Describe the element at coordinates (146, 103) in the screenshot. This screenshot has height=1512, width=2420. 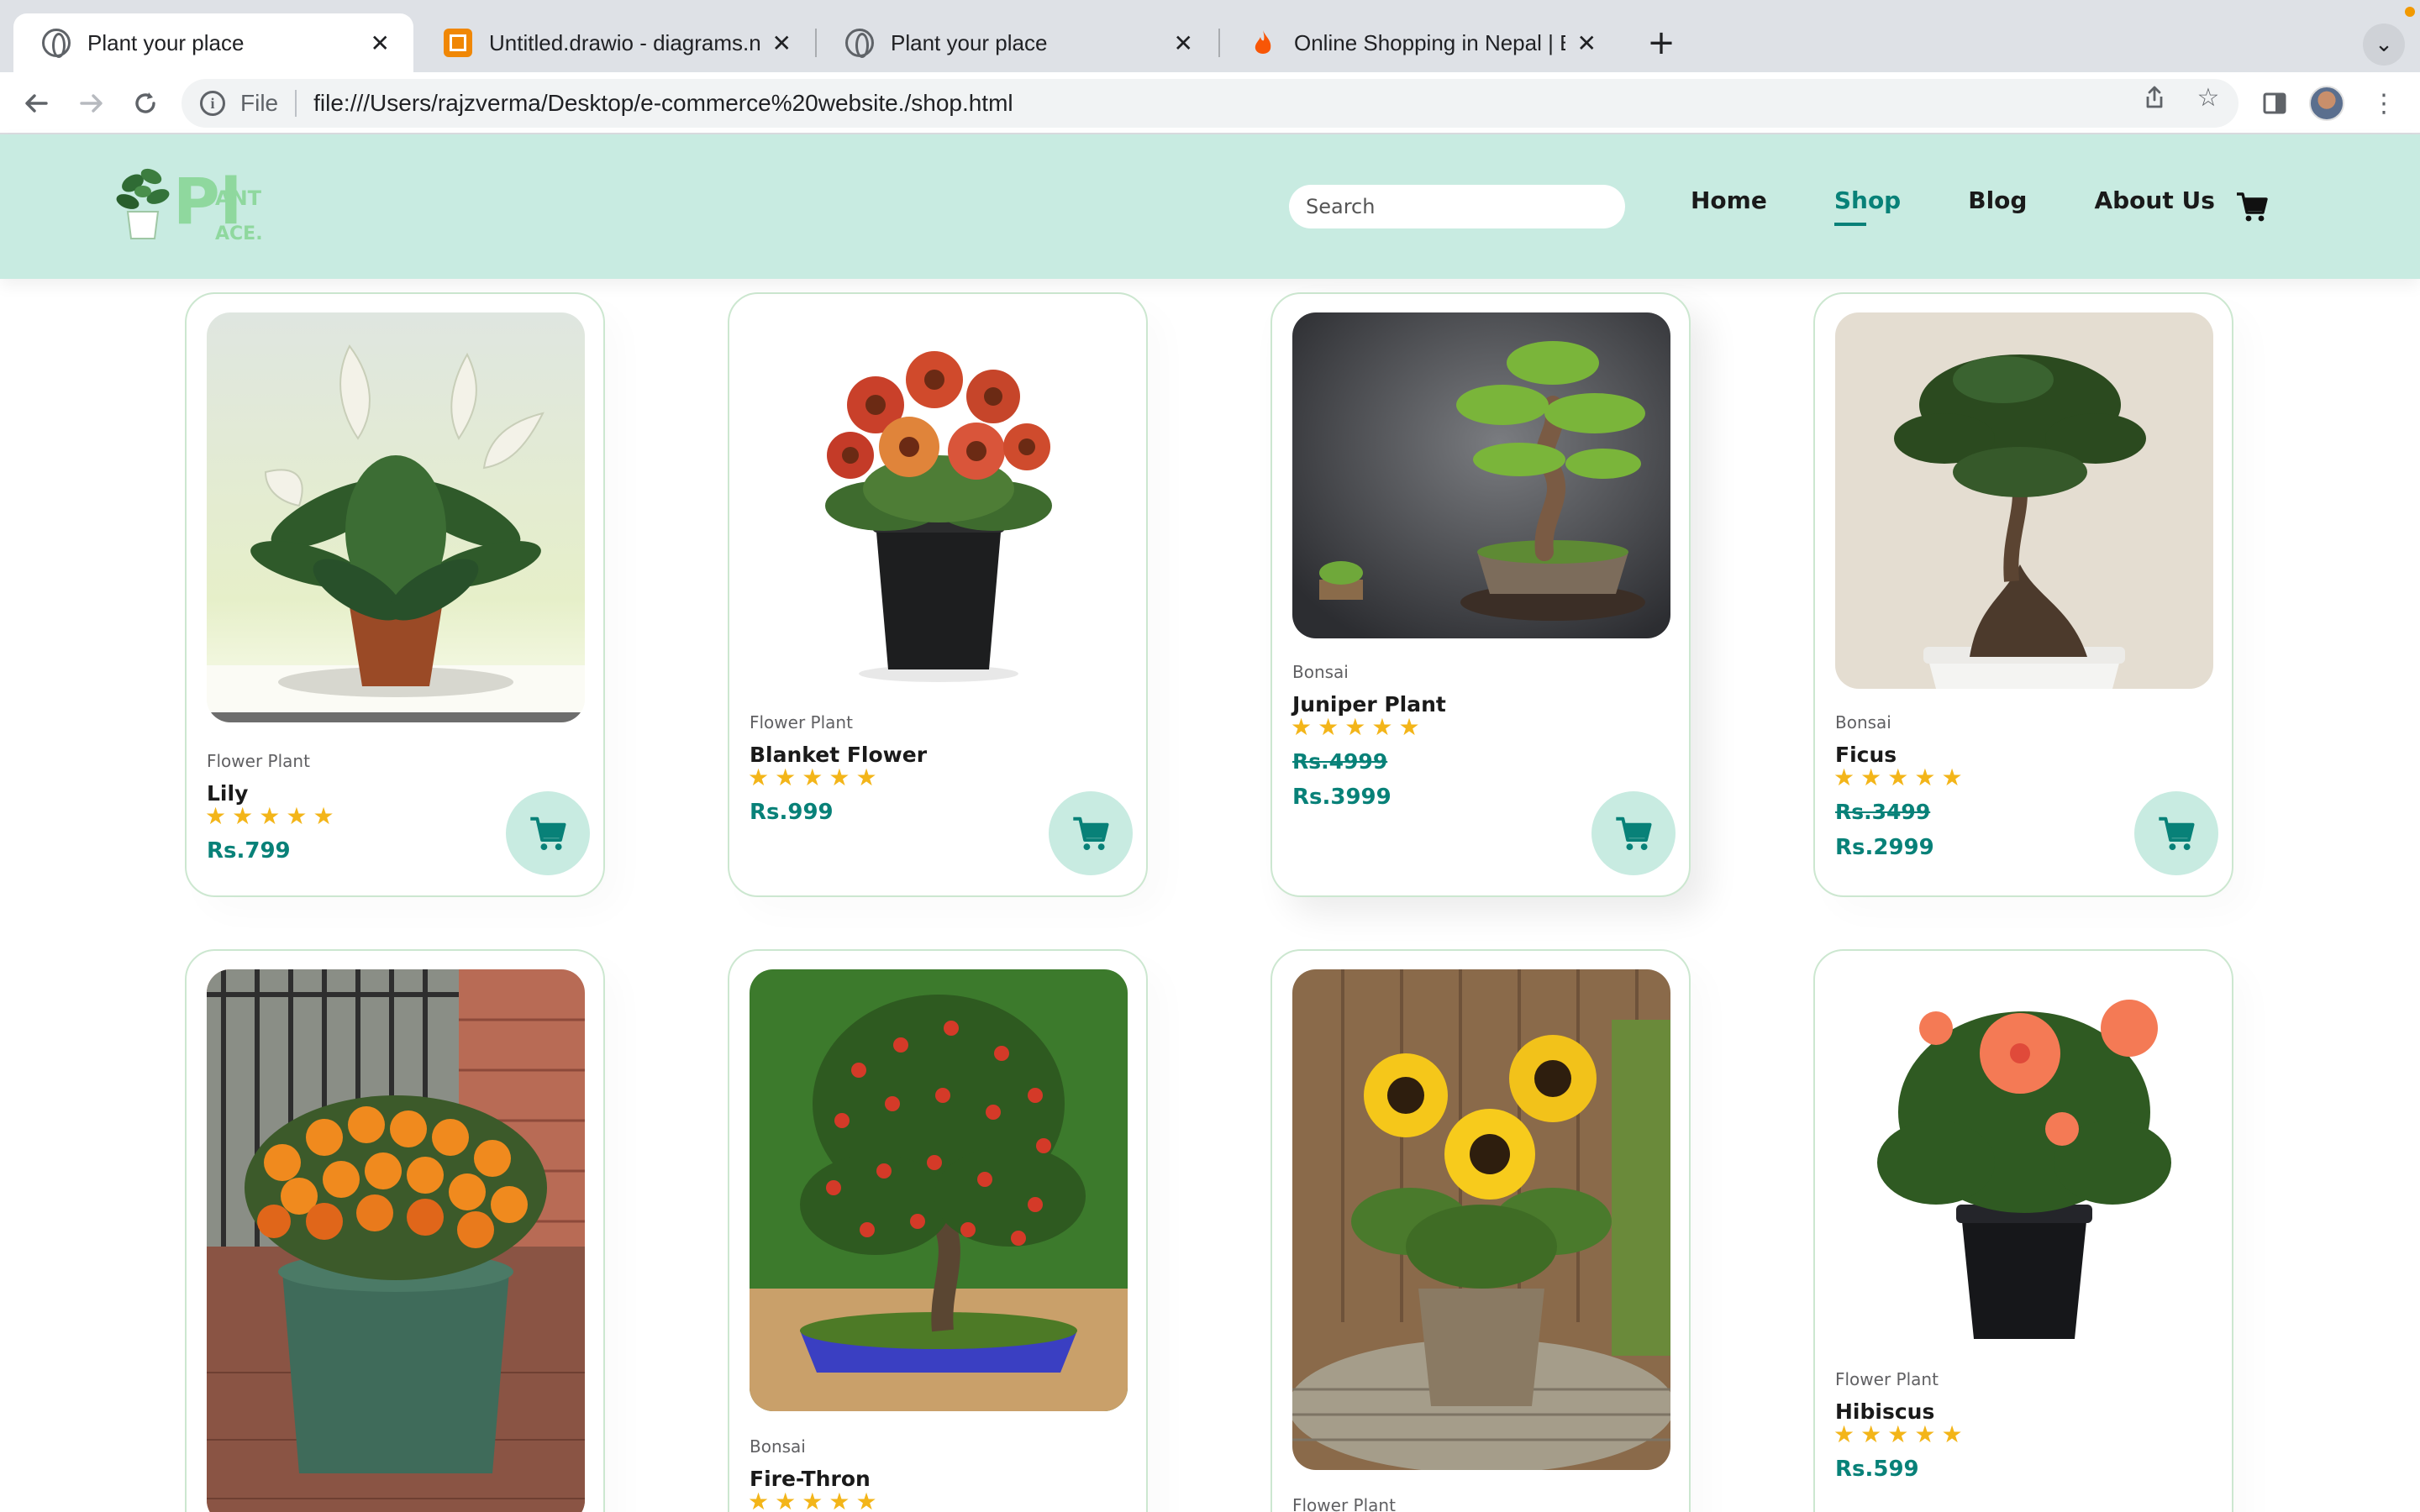
I see `reload-icon` at that location.